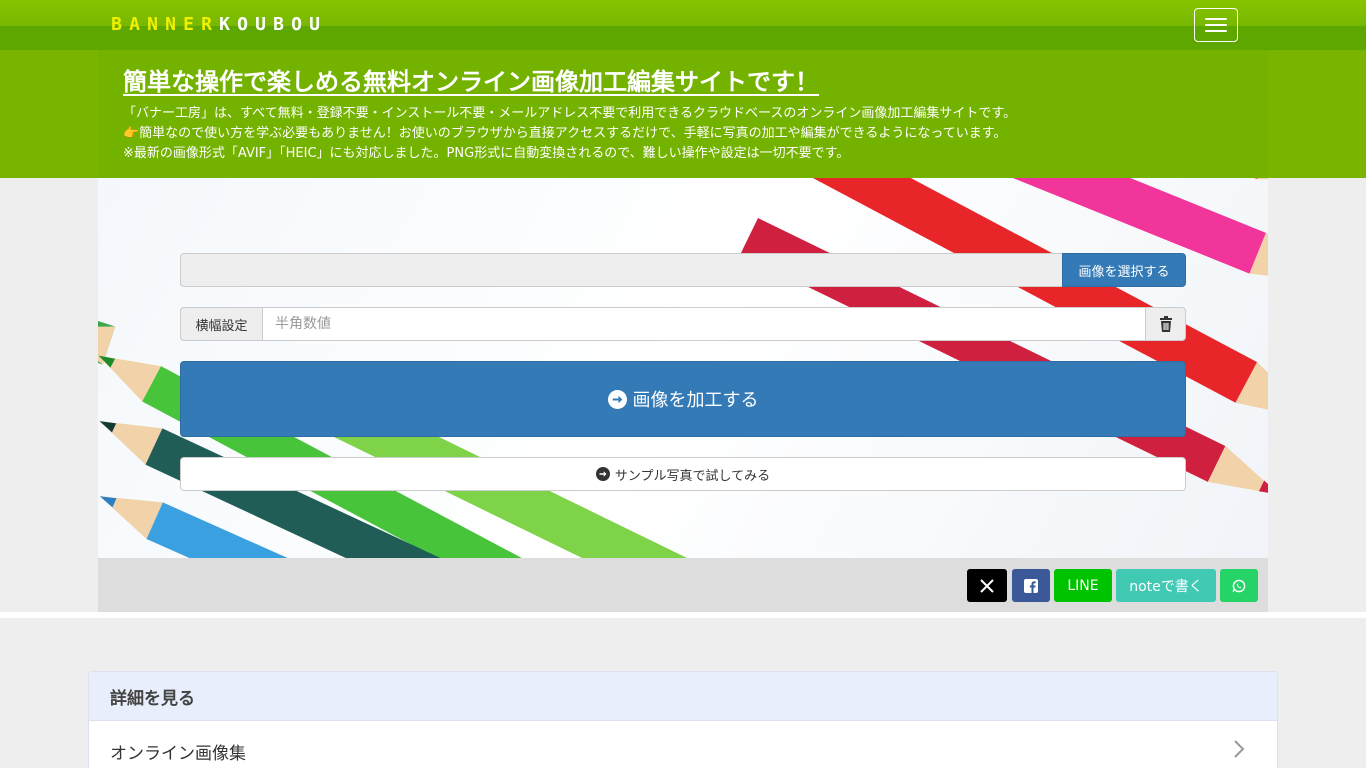 The height and width of the screenshot is (768, 1366). I want to click on whatsapp-icon, so click(1239, 585).